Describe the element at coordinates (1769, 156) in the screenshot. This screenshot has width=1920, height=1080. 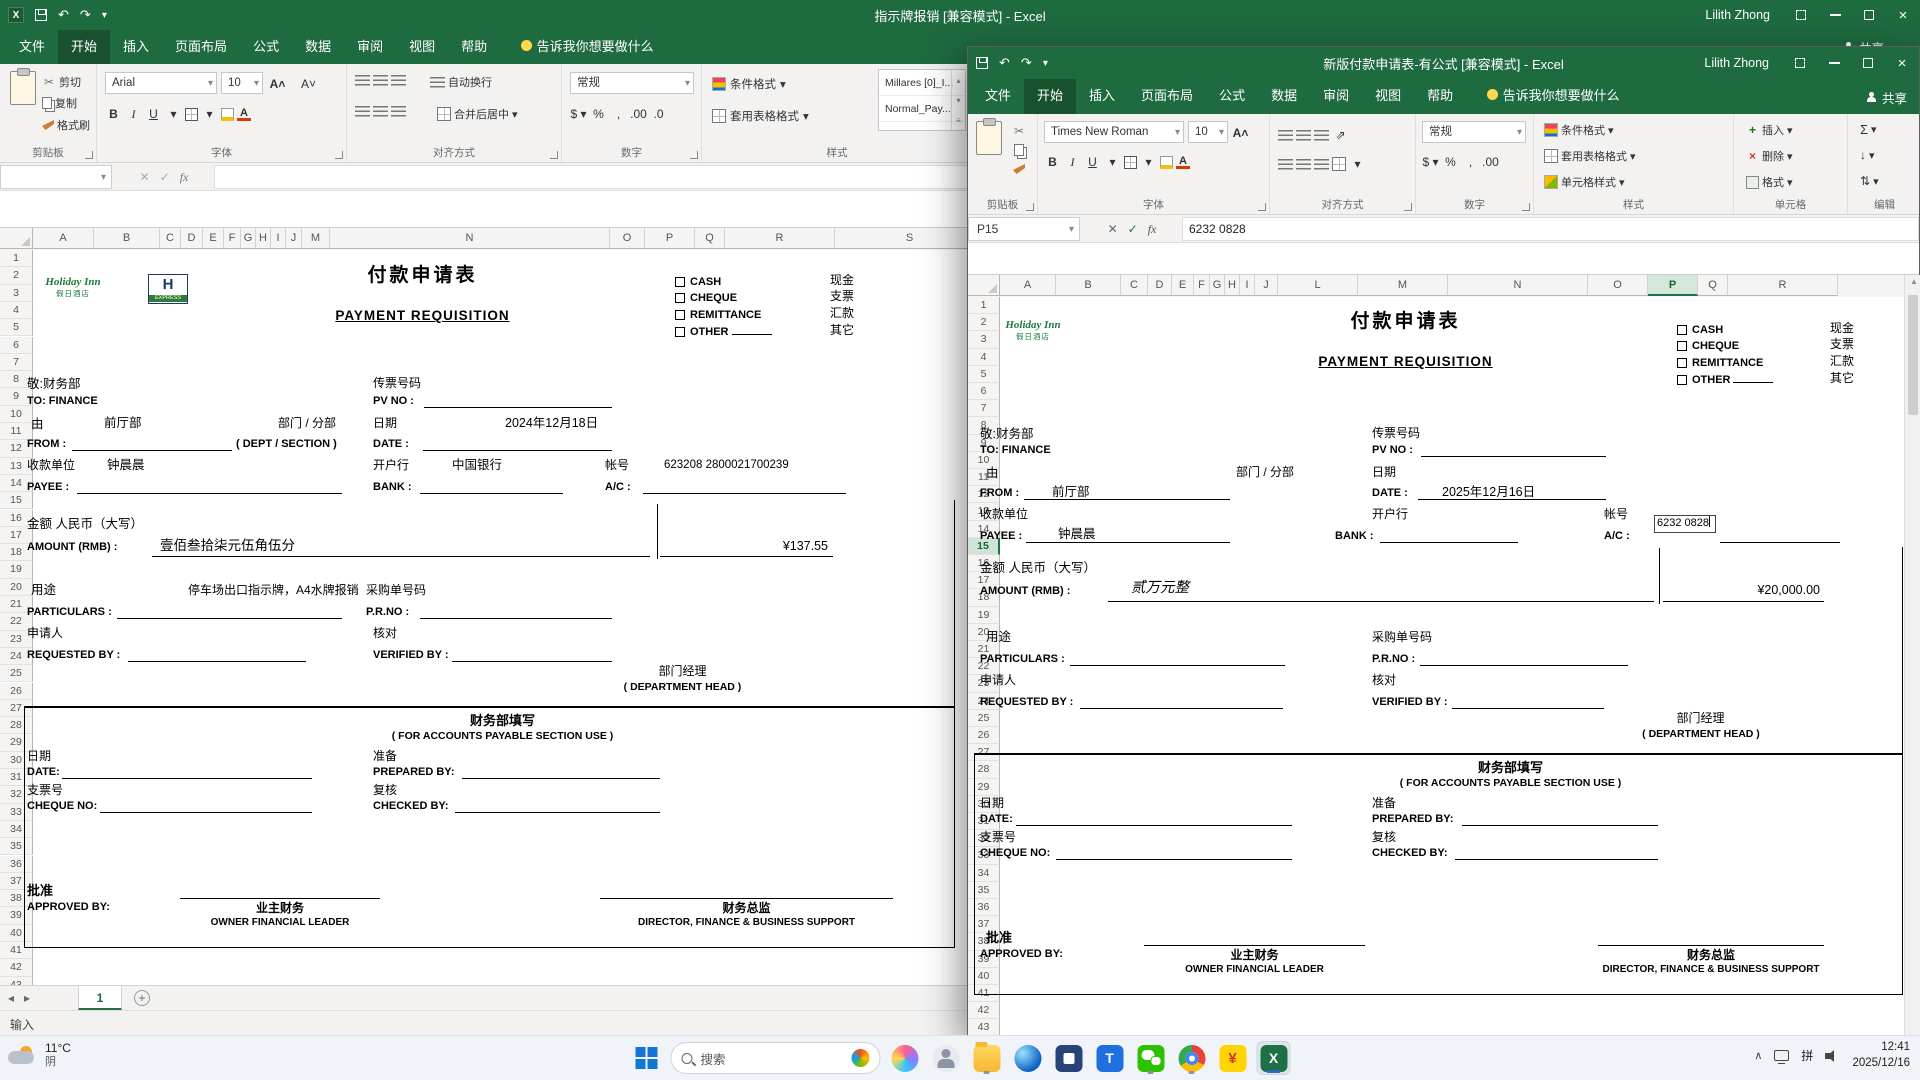
I see `delete-cells-button: × 删除 ▾` at that location.